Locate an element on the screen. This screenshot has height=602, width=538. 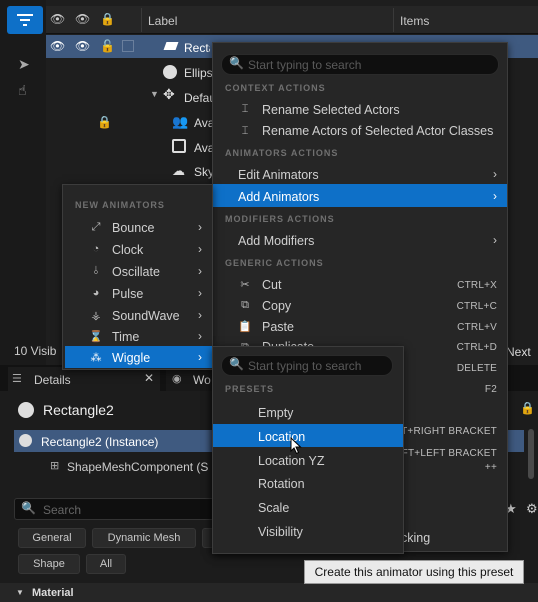
expand-arrow-icon: ▼ is located at coordinates (154, 94).